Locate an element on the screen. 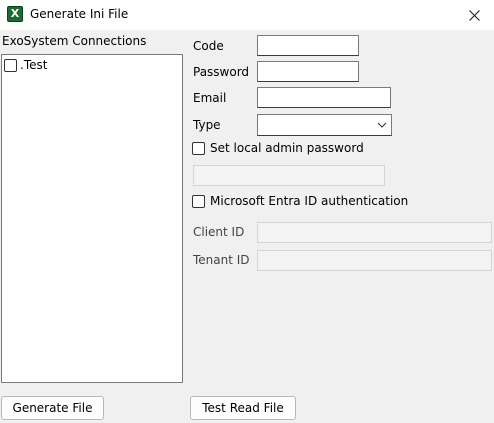 Image resolution: width=494 pixels, height=423 pixels. set-local-admin-label: Set local admin password is located at coordinates (287, 148).